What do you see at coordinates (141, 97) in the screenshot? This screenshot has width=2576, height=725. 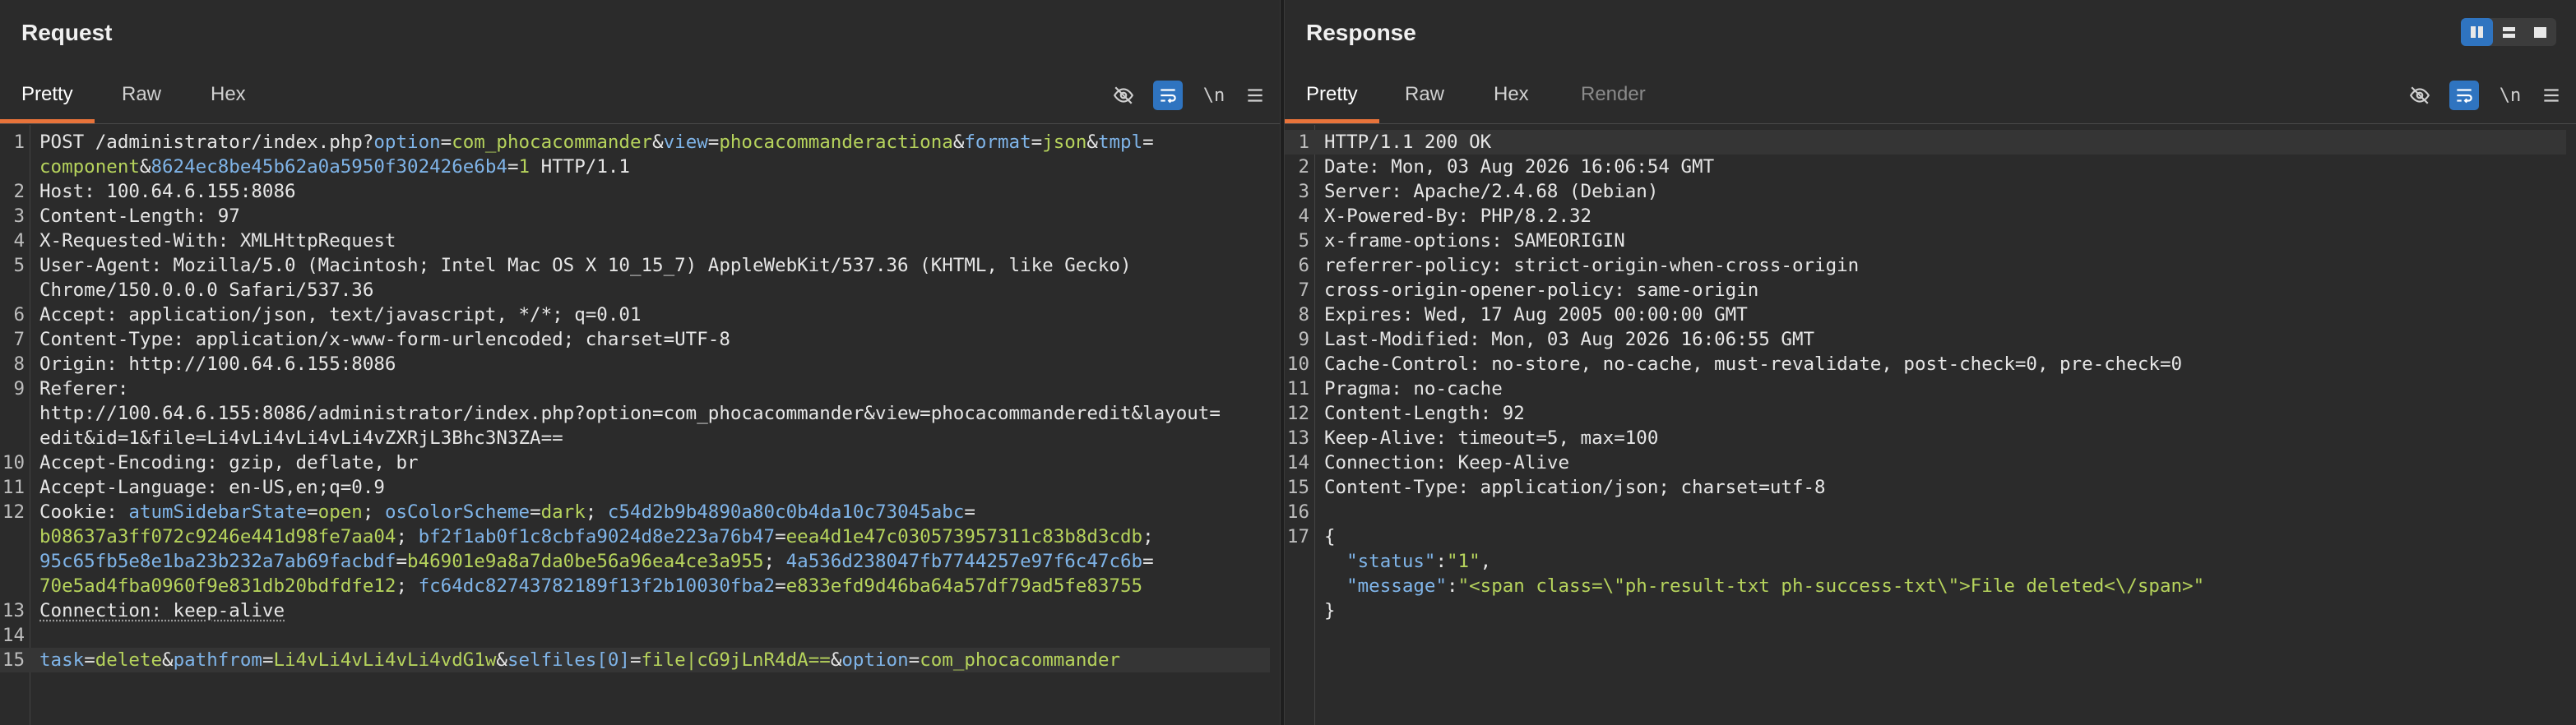 I see `request-tab-raw: Raw` at bounding box center [141, 97].